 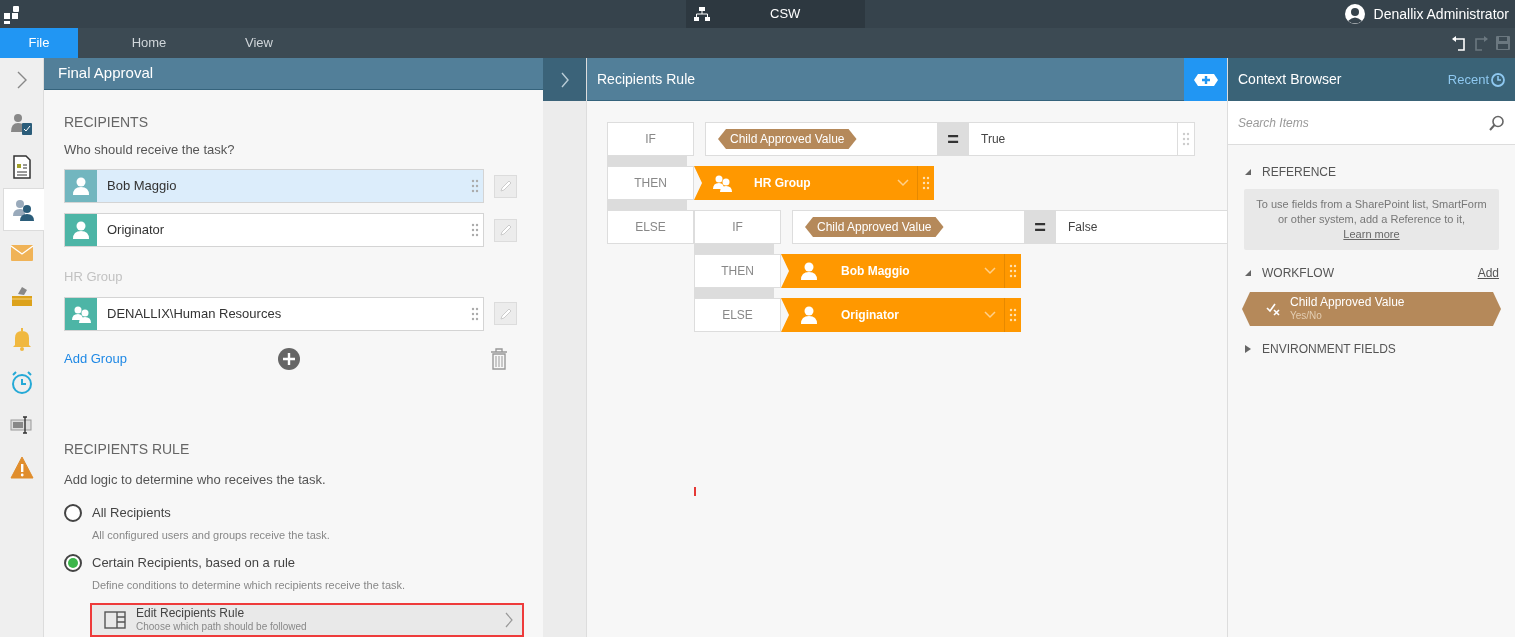 What do you see at coordinates (21, 381) in the screenshot?
I see `timer-icon` at bounding box center [21, 381].